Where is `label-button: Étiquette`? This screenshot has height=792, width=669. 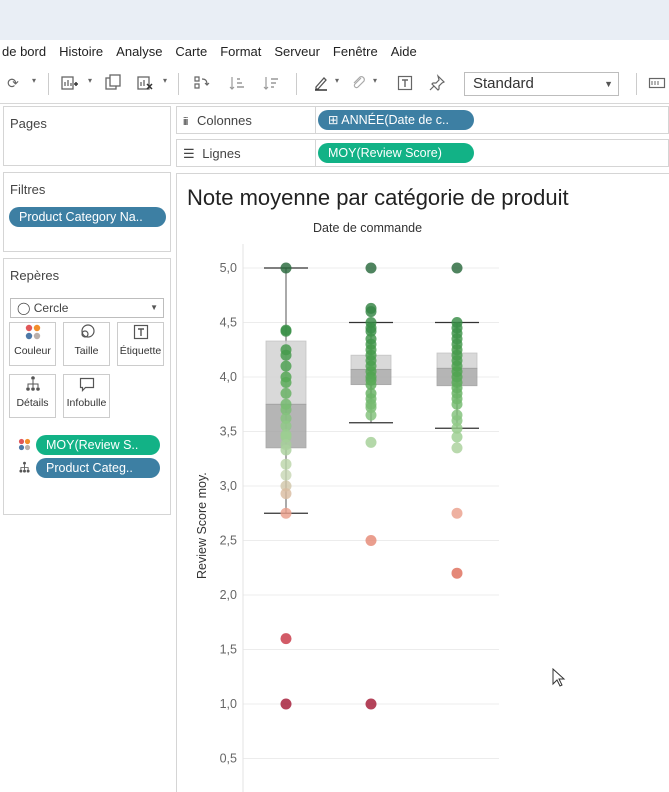 label-button: Étiquette is located at coordinates (140, 344).